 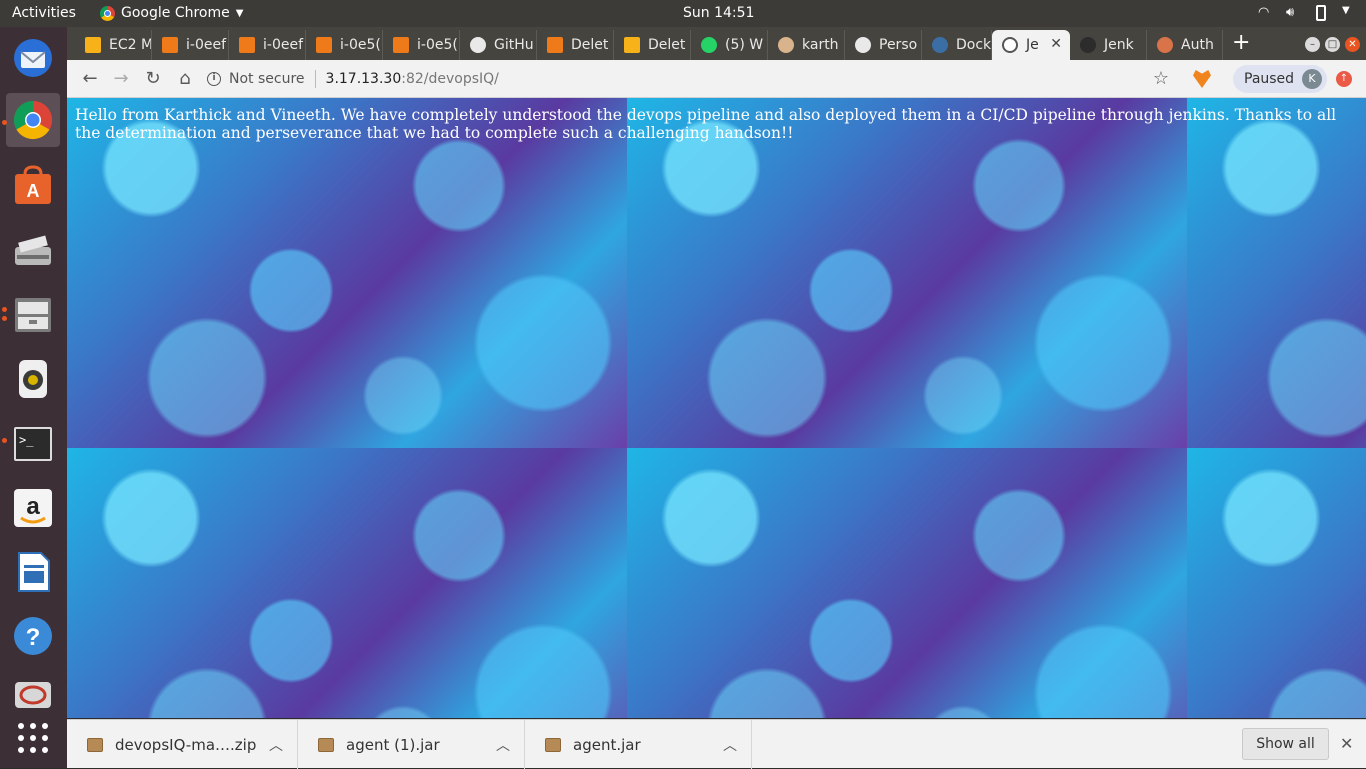 What do you see at coordinates (1202, 79) in the screenshot?
I see `metamask-icon` at bounding box center [1202, 79].